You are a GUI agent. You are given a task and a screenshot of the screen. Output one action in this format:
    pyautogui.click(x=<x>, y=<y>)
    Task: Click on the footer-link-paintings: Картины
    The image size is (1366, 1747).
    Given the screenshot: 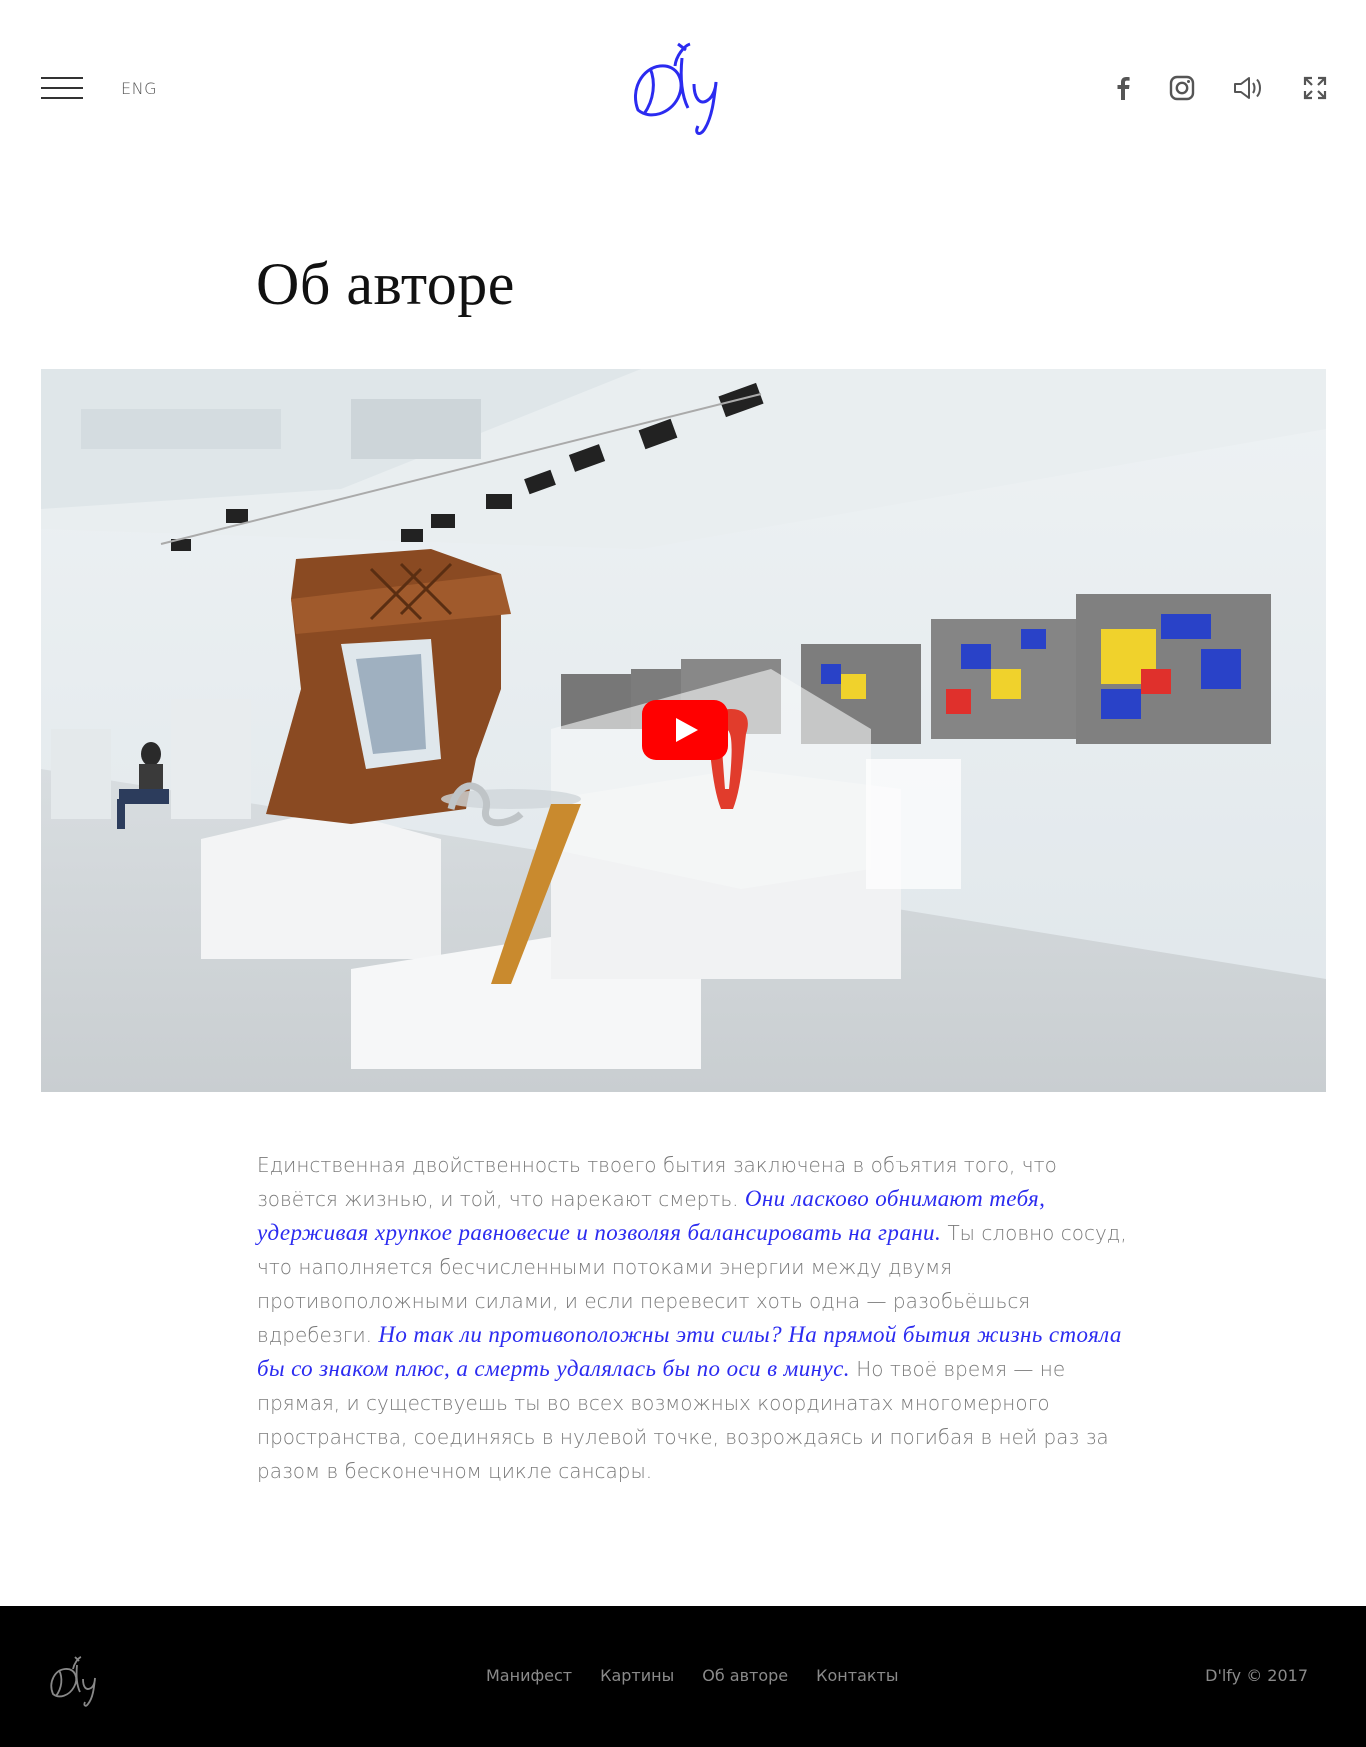 What is the action you would take?
    pyautogui.click(x=637, y=1675)
    